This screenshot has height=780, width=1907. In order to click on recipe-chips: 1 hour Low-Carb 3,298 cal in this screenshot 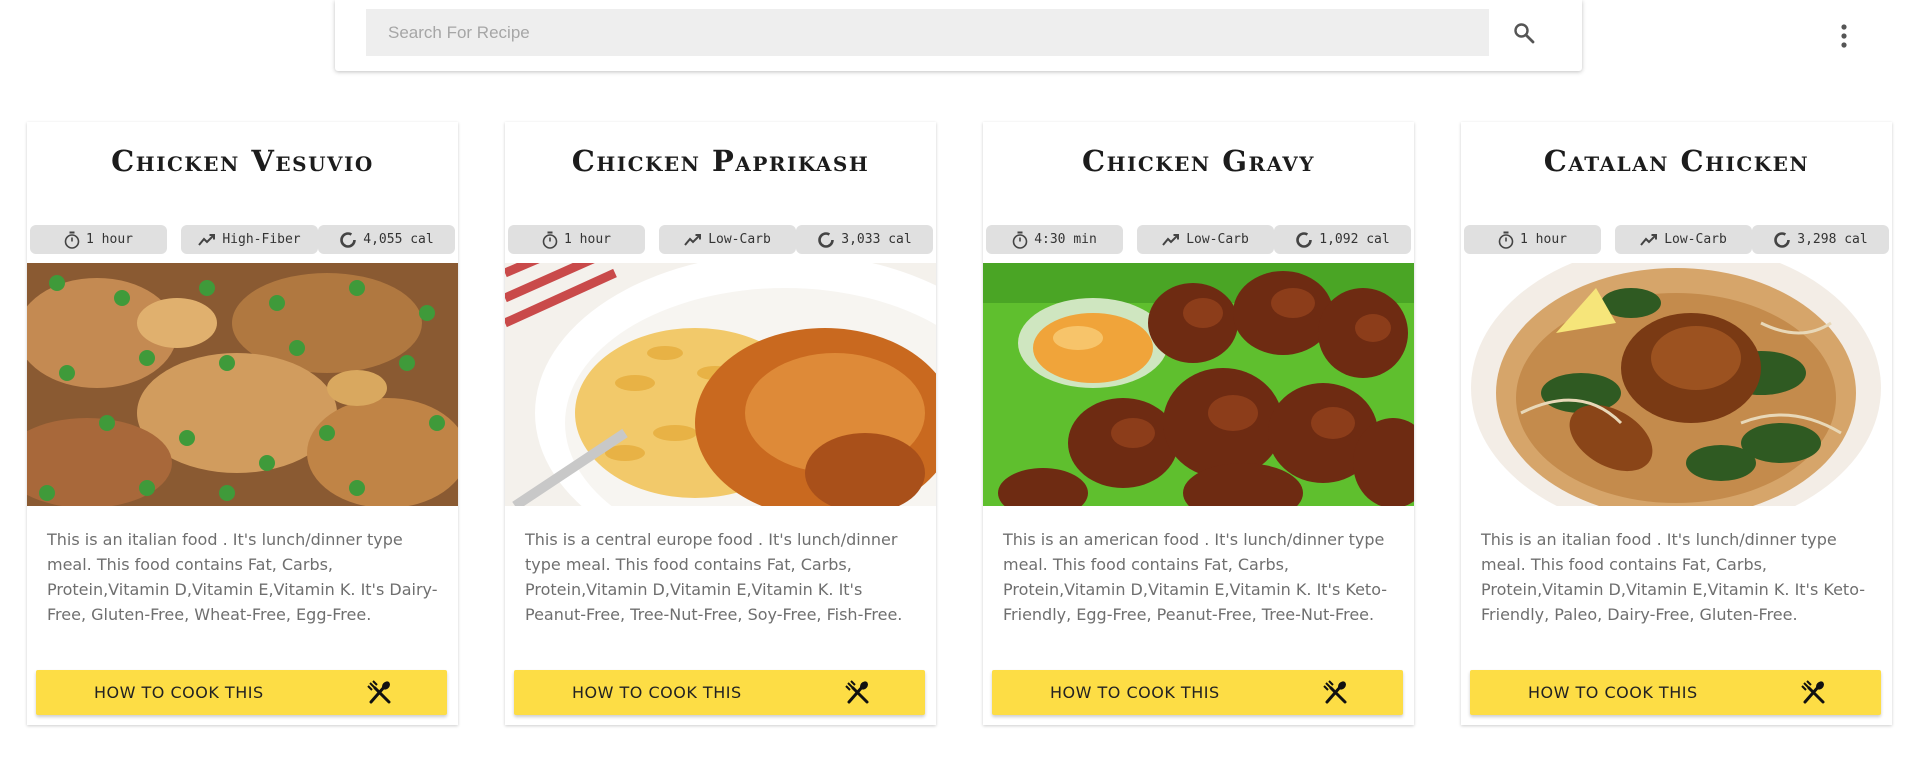, I will do `click(1676, 239)`.